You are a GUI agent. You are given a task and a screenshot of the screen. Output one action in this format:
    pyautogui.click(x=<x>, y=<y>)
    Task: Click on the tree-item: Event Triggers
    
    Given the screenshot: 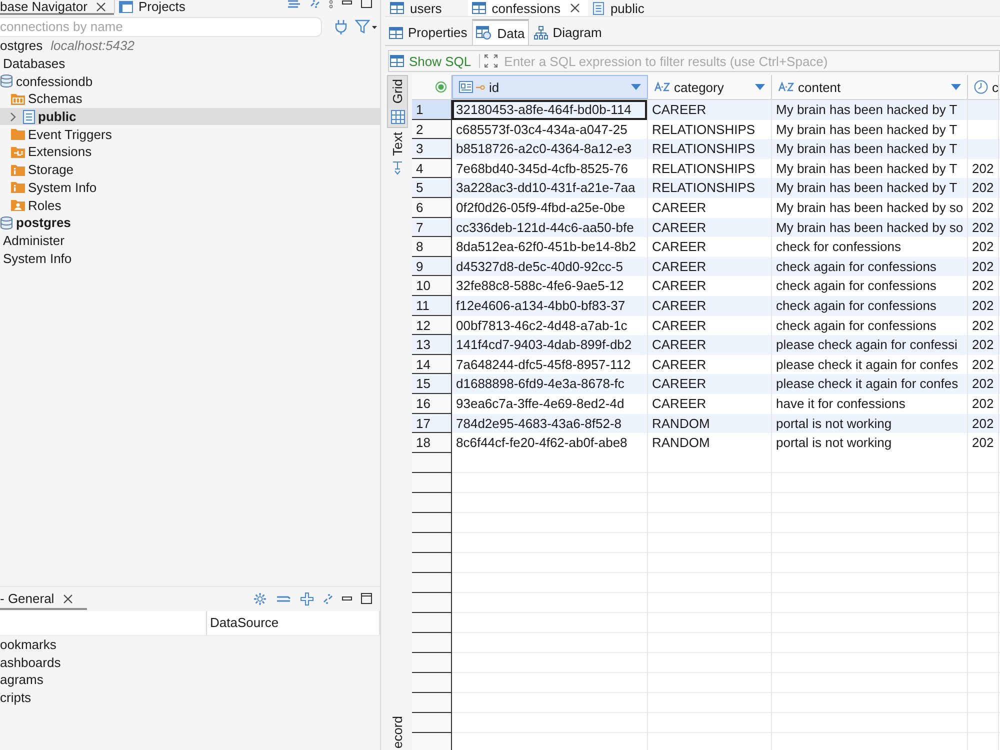 What is the action you would take?
    pyautogui.click(x=61, y=134)
    